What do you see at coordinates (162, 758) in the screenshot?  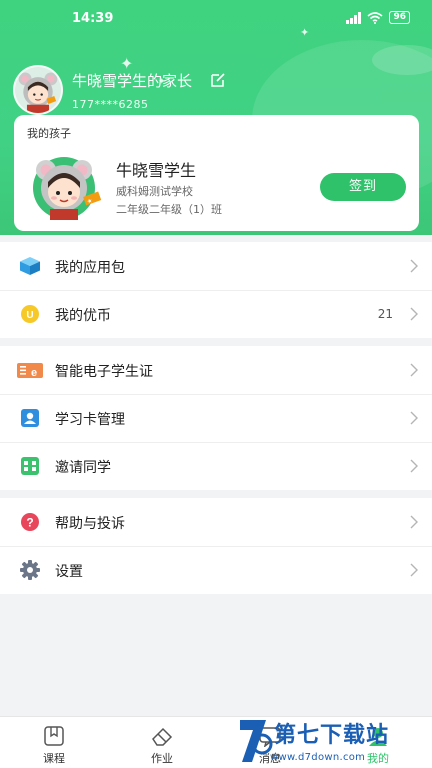 I see `tab-label: 作业` at bounding box center [162, 758].